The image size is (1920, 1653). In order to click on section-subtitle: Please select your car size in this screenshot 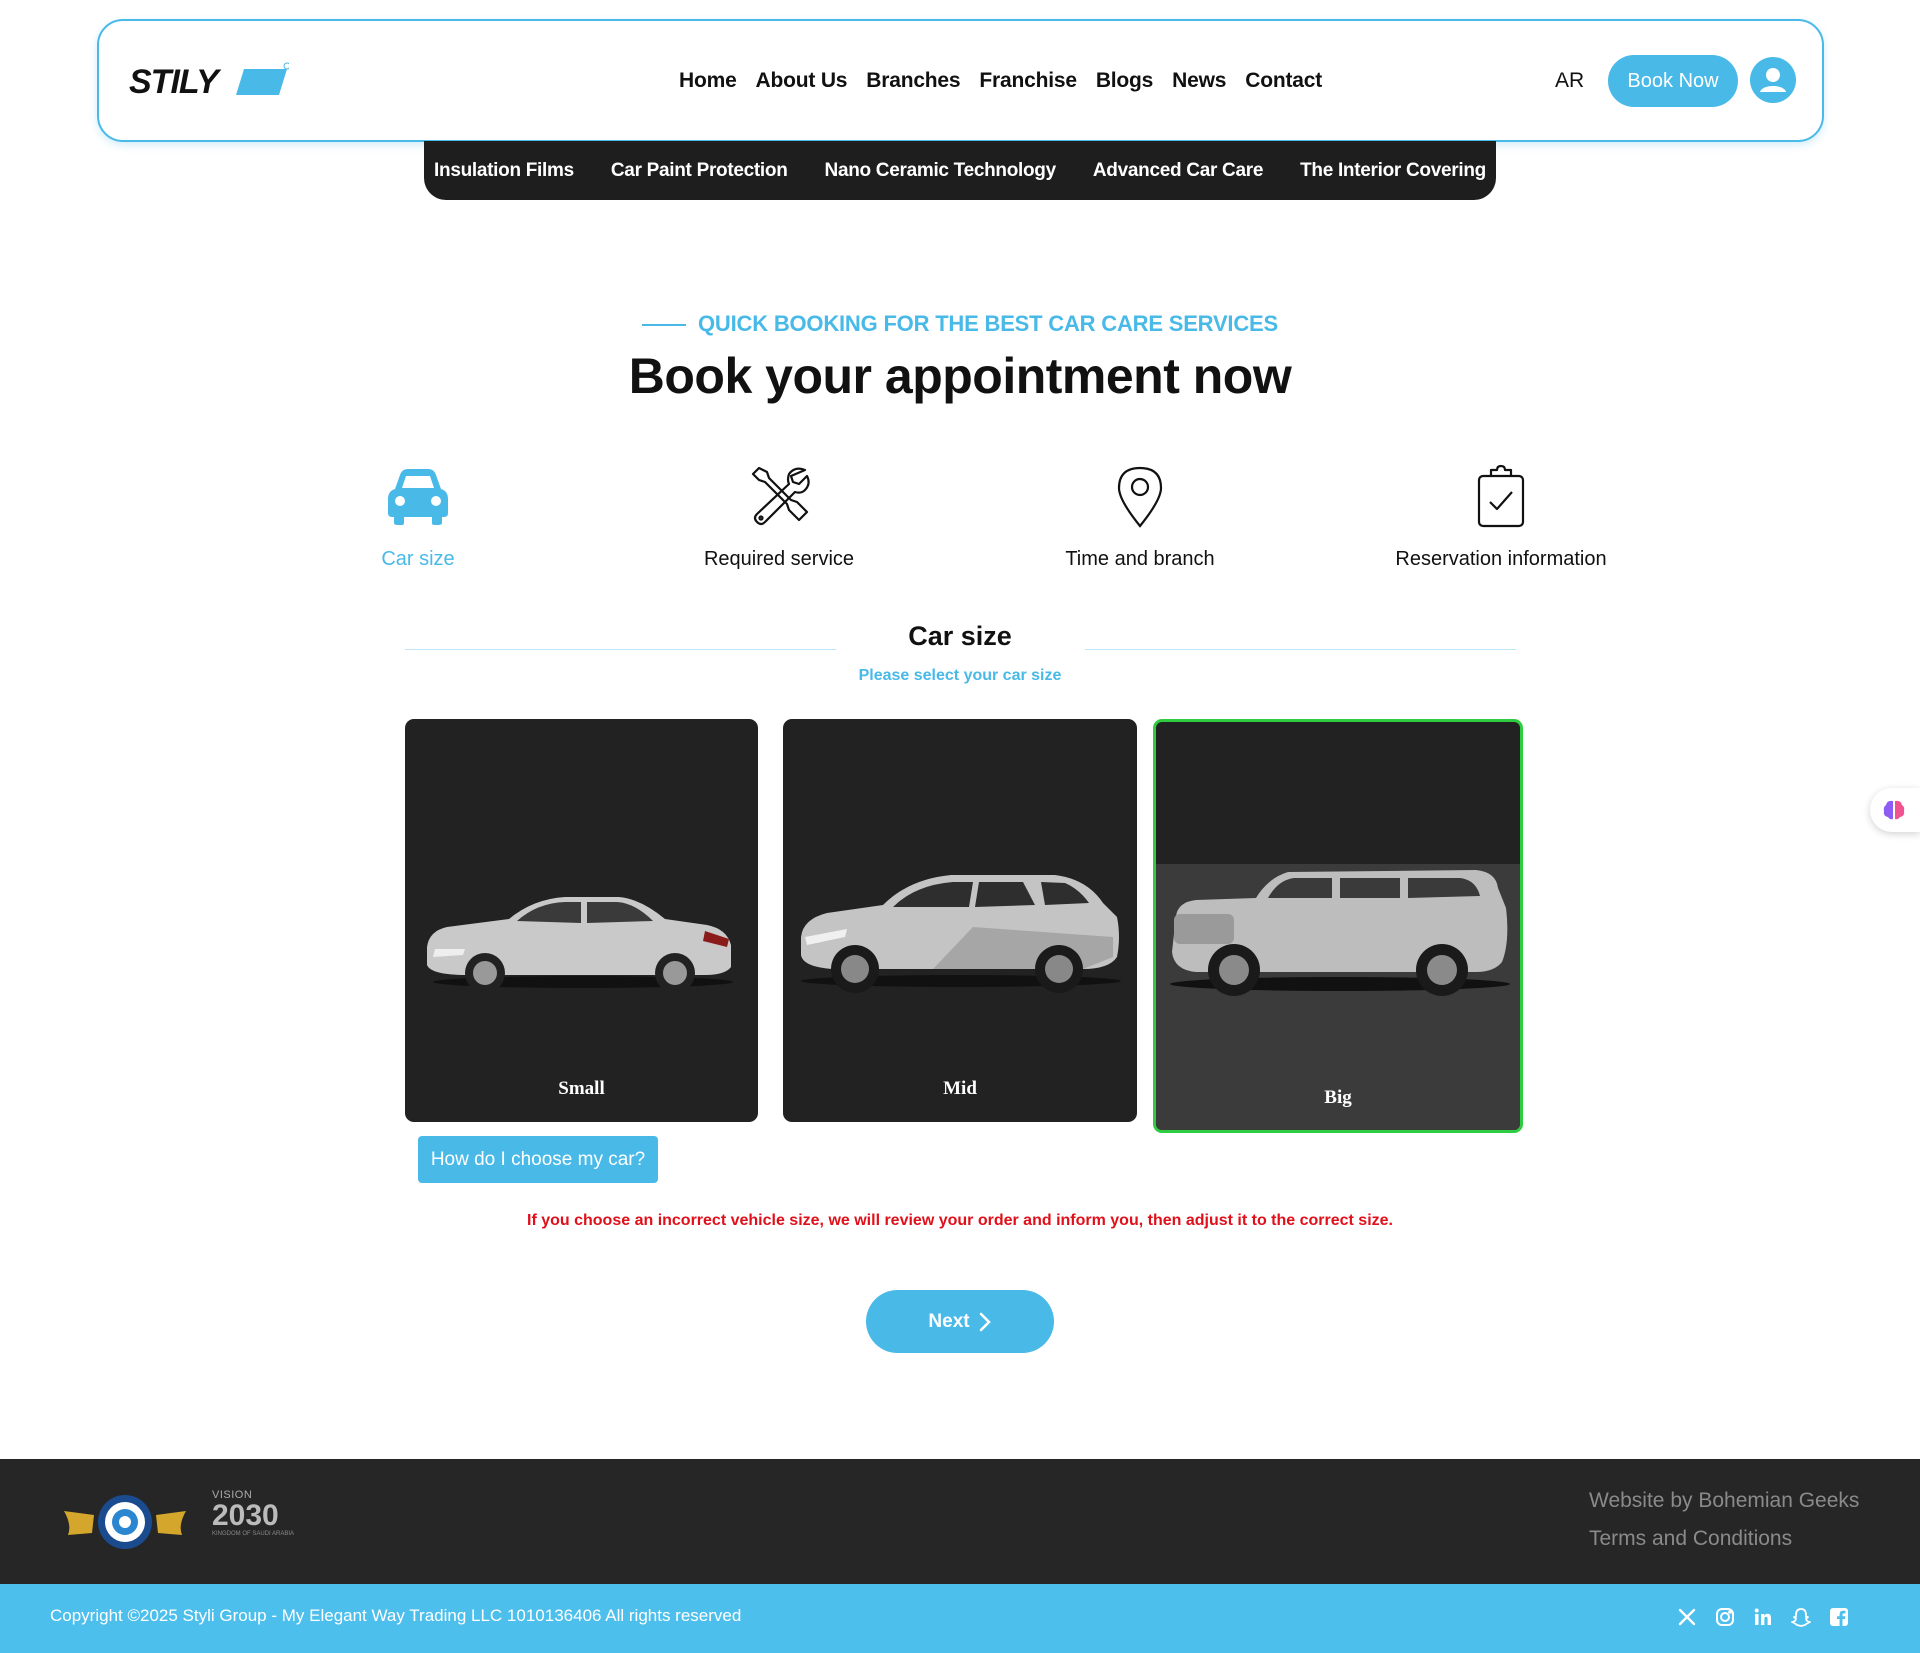, I will do `click(960, 675)`.